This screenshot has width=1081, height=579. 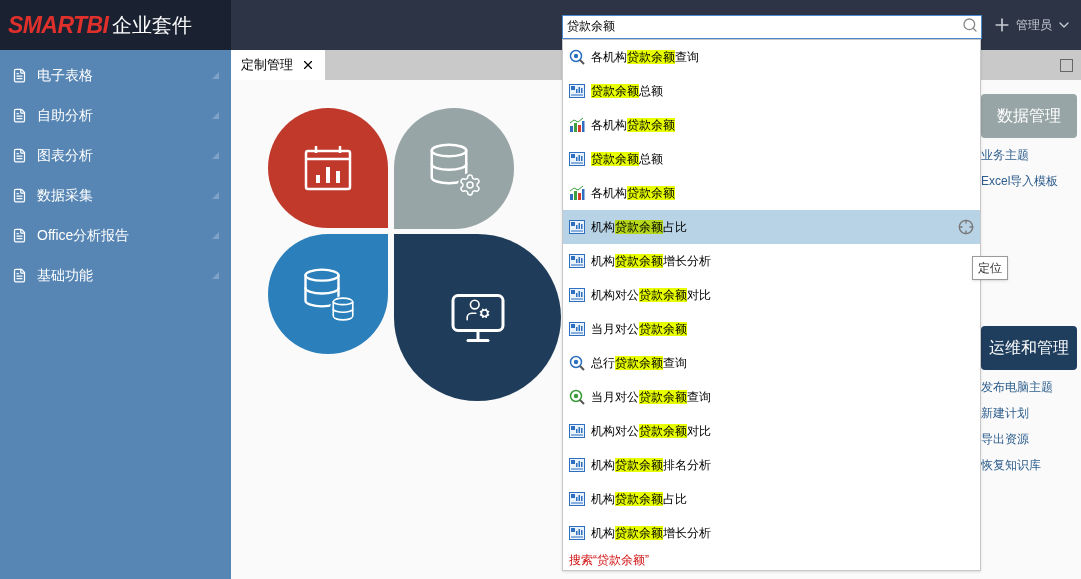 What do you see at coordinates (115, 275) in the screenshot?
I see `sidebar-item: 基础功能` at bounding box center [115, 275].